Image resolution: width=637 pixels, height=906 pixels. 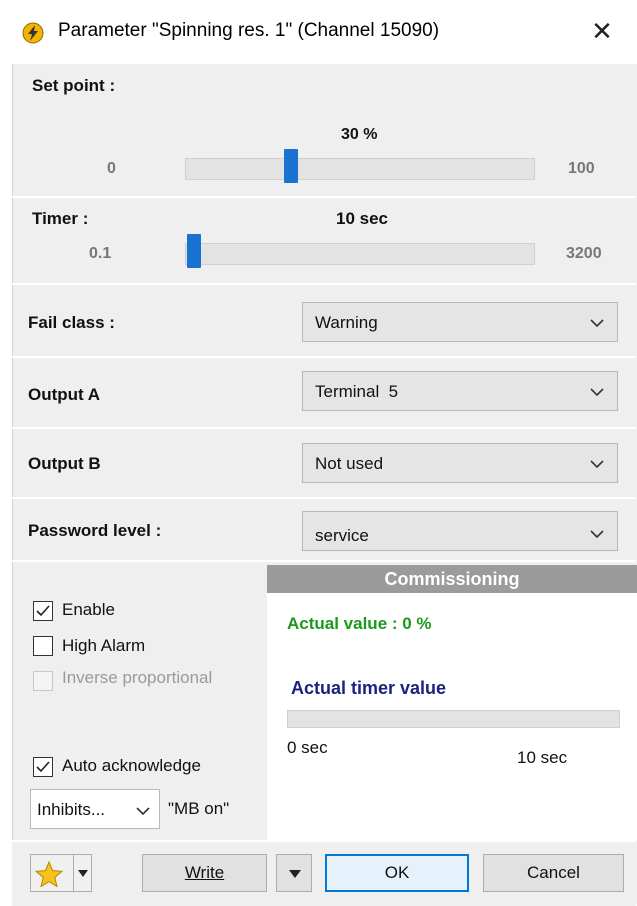 What do you see at coordinates (100, 253) in the screenshot?
I see `timer-min: 0.1` at bounding box center [100, 253].